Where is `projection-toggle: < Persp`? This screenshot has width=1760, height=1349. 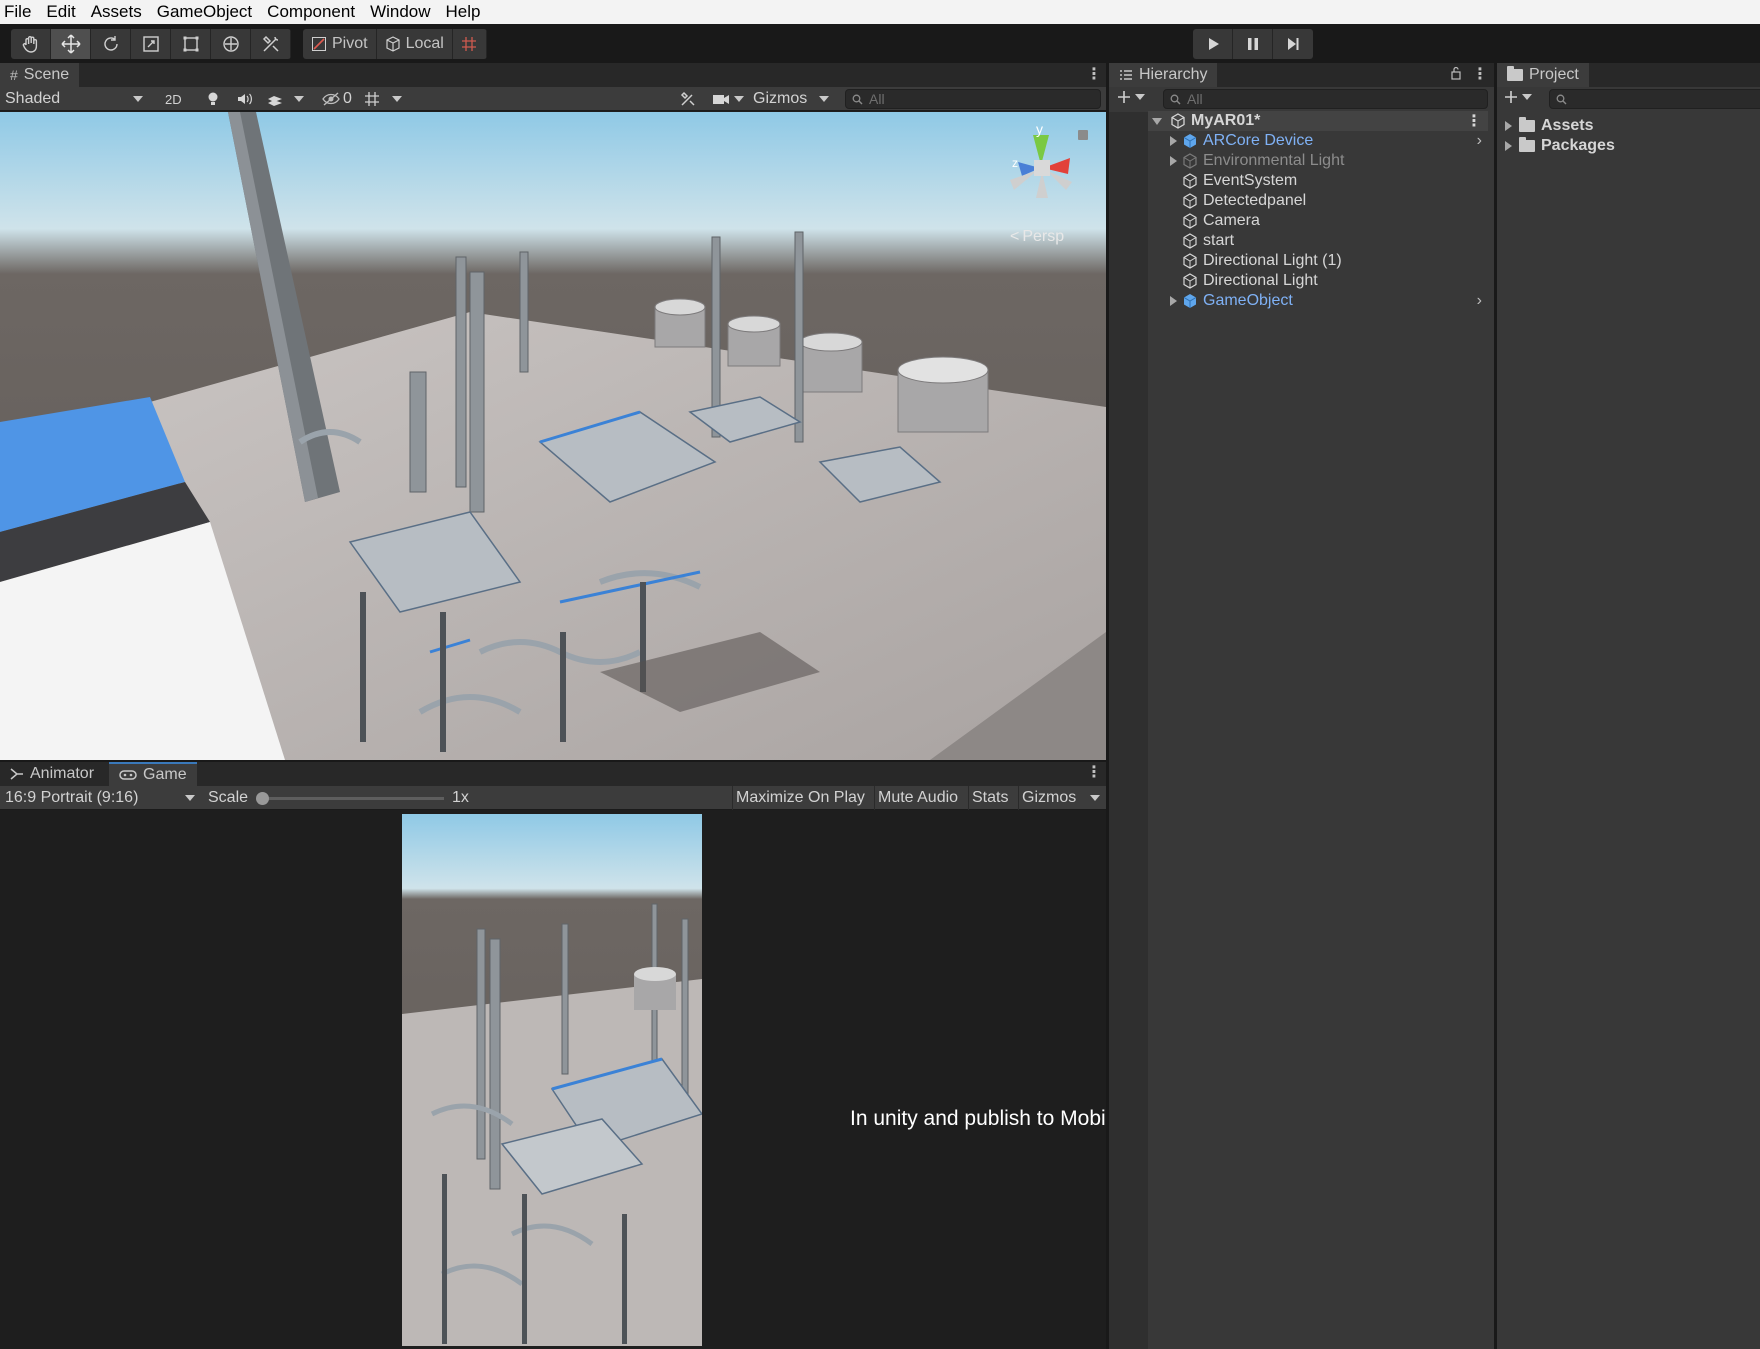 projection-toggle: < Persp is located at coordinates (1037, 237).